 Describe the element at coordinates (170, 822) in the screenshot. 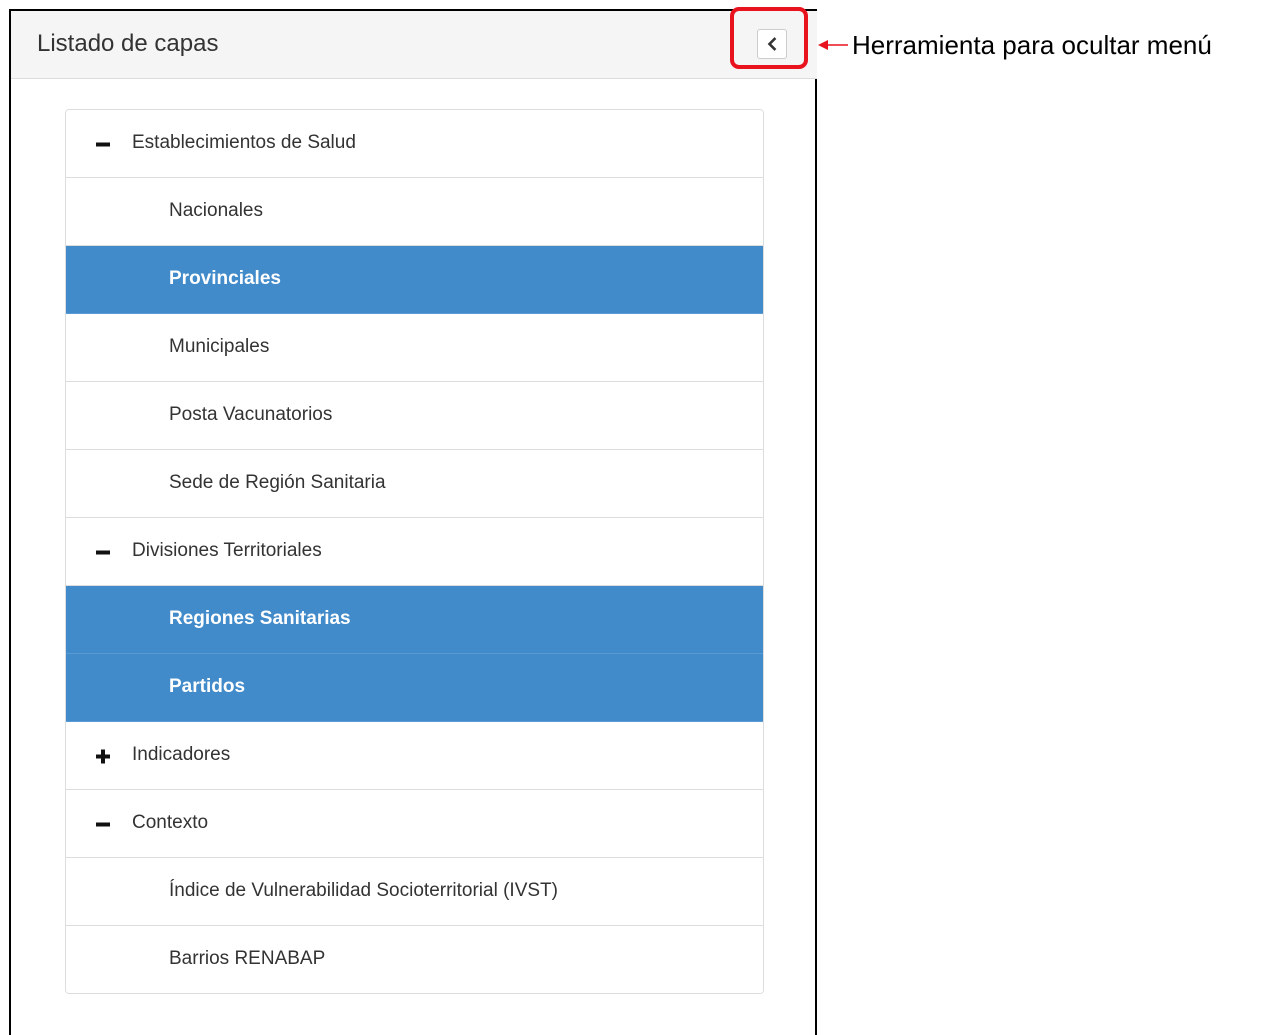

I see `layer-label: Contexto` at that location.